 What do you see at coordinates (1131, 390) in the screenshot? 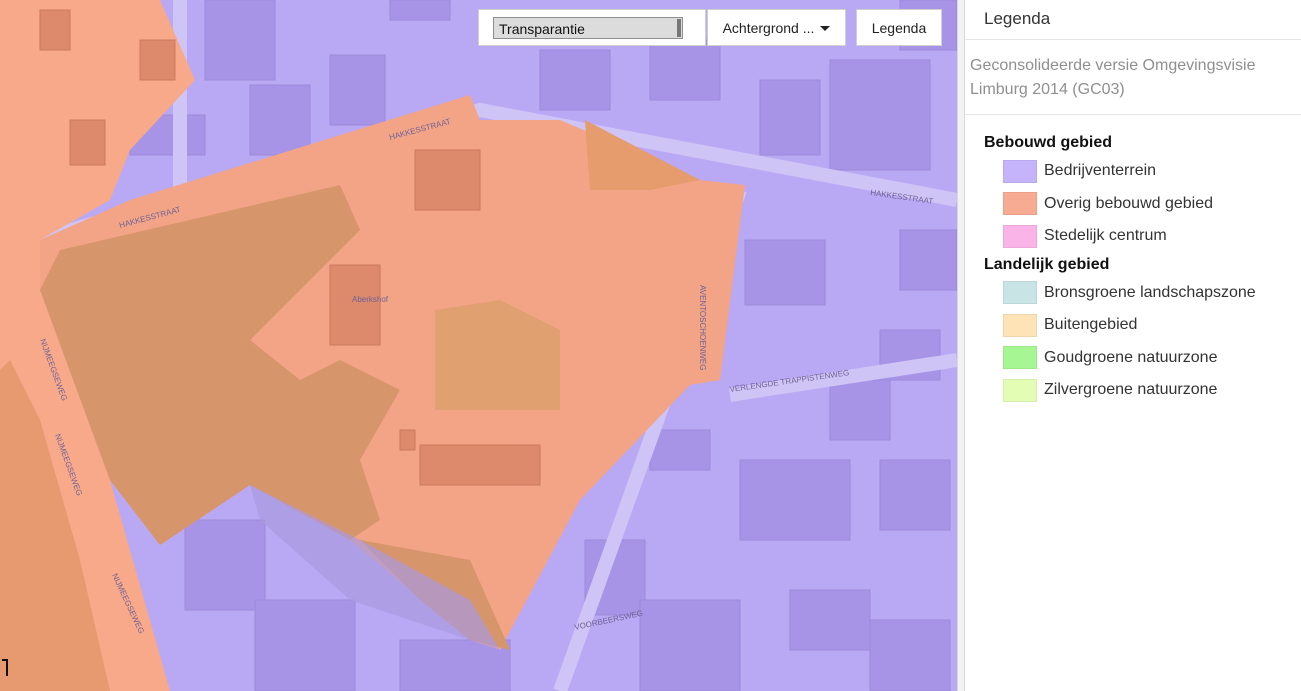
I see `legend-item-label: Zilvergroene natuurzone` at bounding box center [1131, 390].